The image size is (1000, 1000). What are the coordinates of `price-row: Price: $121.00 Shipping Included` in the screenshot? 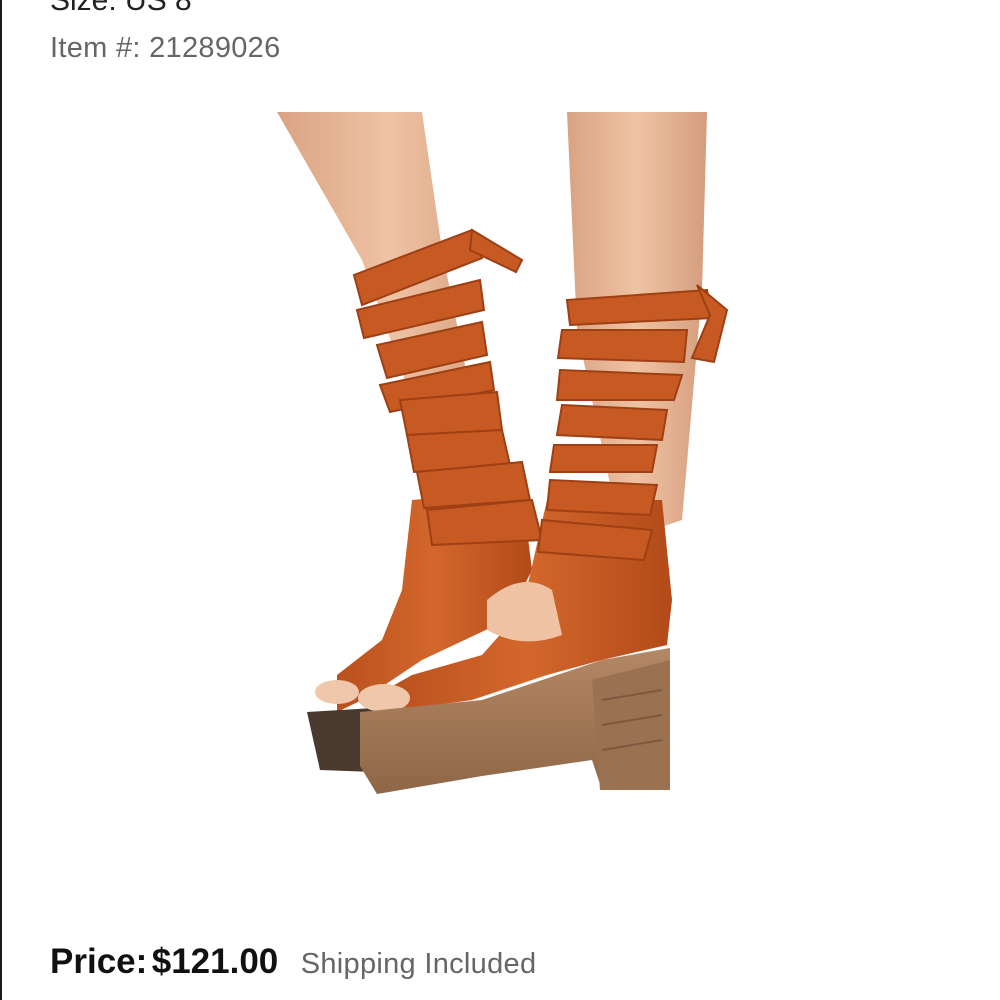 It's located at (293, 962).